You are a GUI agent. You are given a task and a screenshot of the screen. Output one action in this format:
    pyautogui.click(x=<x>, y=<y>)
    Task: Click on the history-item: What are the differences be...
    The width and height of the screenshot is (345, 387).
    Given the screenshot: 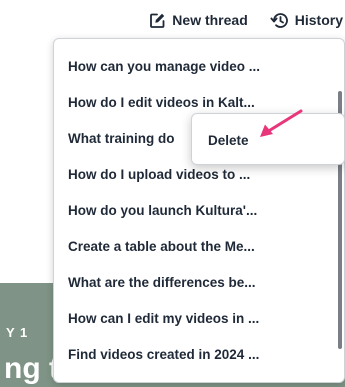 What is the action you would take?
    pyautogui.click(x=199, y=282)
    